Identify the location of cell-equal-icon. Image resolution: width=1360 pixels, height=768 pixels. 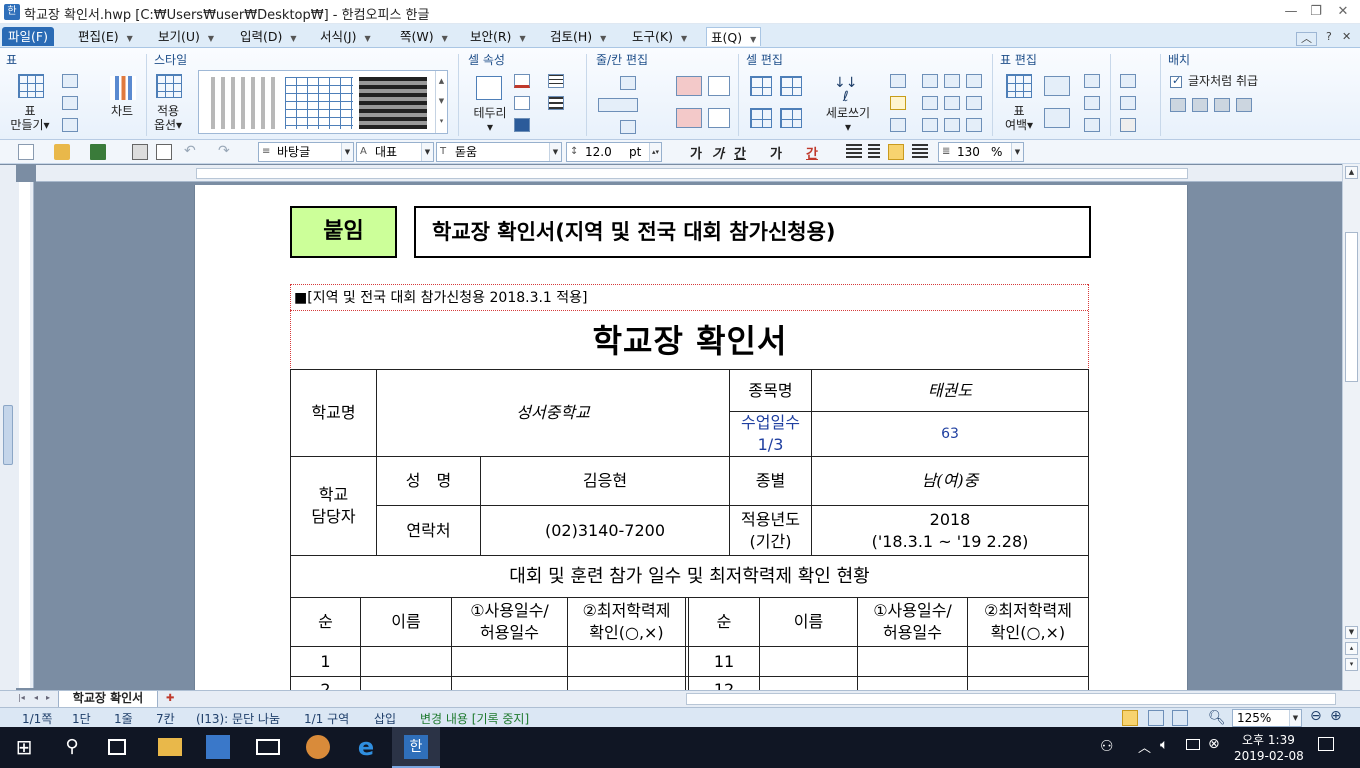
(761, 118).